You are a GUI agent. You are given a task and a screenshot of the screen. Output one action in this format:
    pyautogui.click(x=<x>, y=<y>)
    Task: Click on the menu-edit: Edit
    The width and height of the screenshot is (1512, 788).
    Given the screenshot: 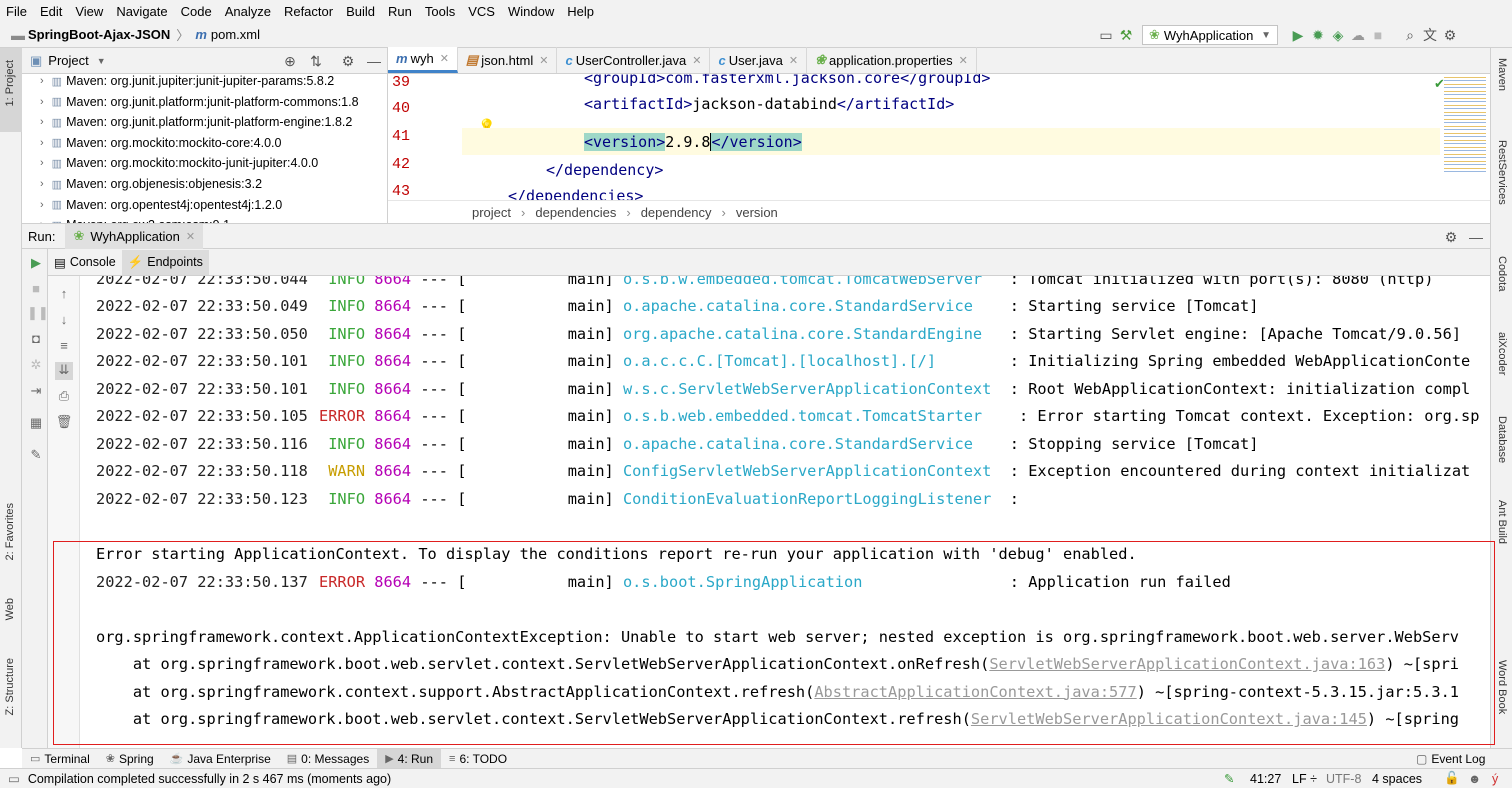 What is the action you would take?
    pyautogui.click(x=51, y=11)
    